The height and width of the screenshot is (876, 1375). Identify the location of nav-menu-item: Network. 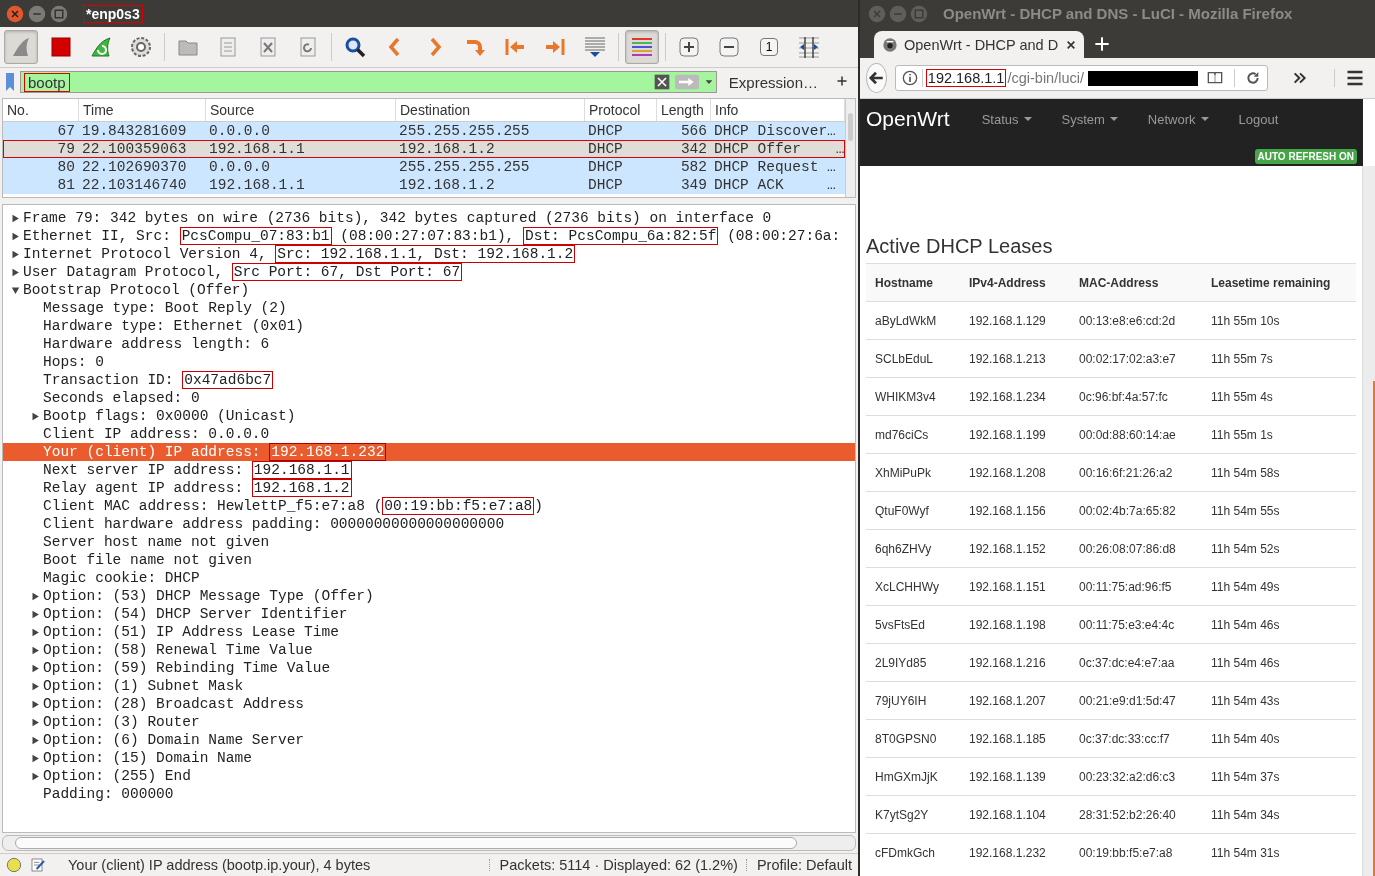
(1178, 119).